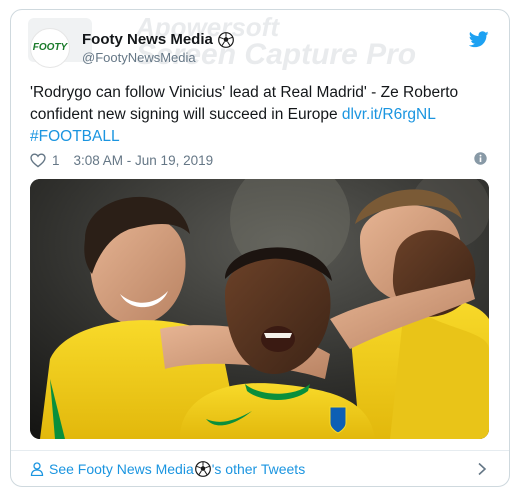 The image size is (522, 497). What do you see at coordinates (480, 158) in the screenshot?
I see `info-icon` at bounding box center [480, 158].